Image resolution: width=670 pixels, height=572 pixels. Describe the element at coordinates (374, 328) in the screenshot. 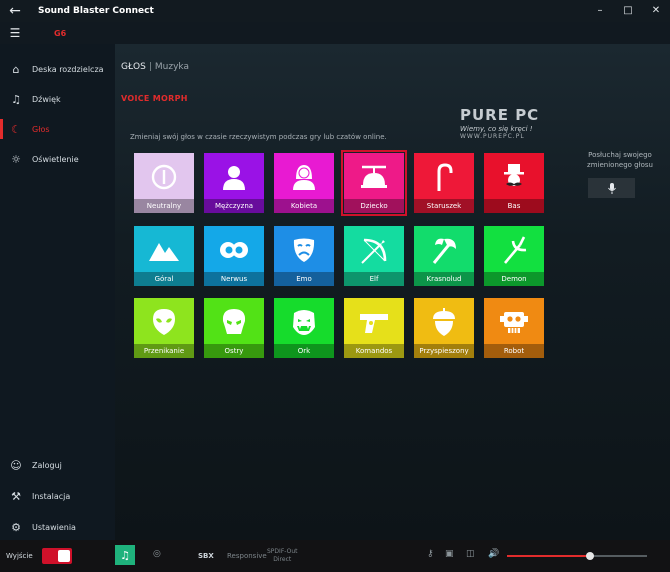

I see `voice-tile: Komandos` at that location.